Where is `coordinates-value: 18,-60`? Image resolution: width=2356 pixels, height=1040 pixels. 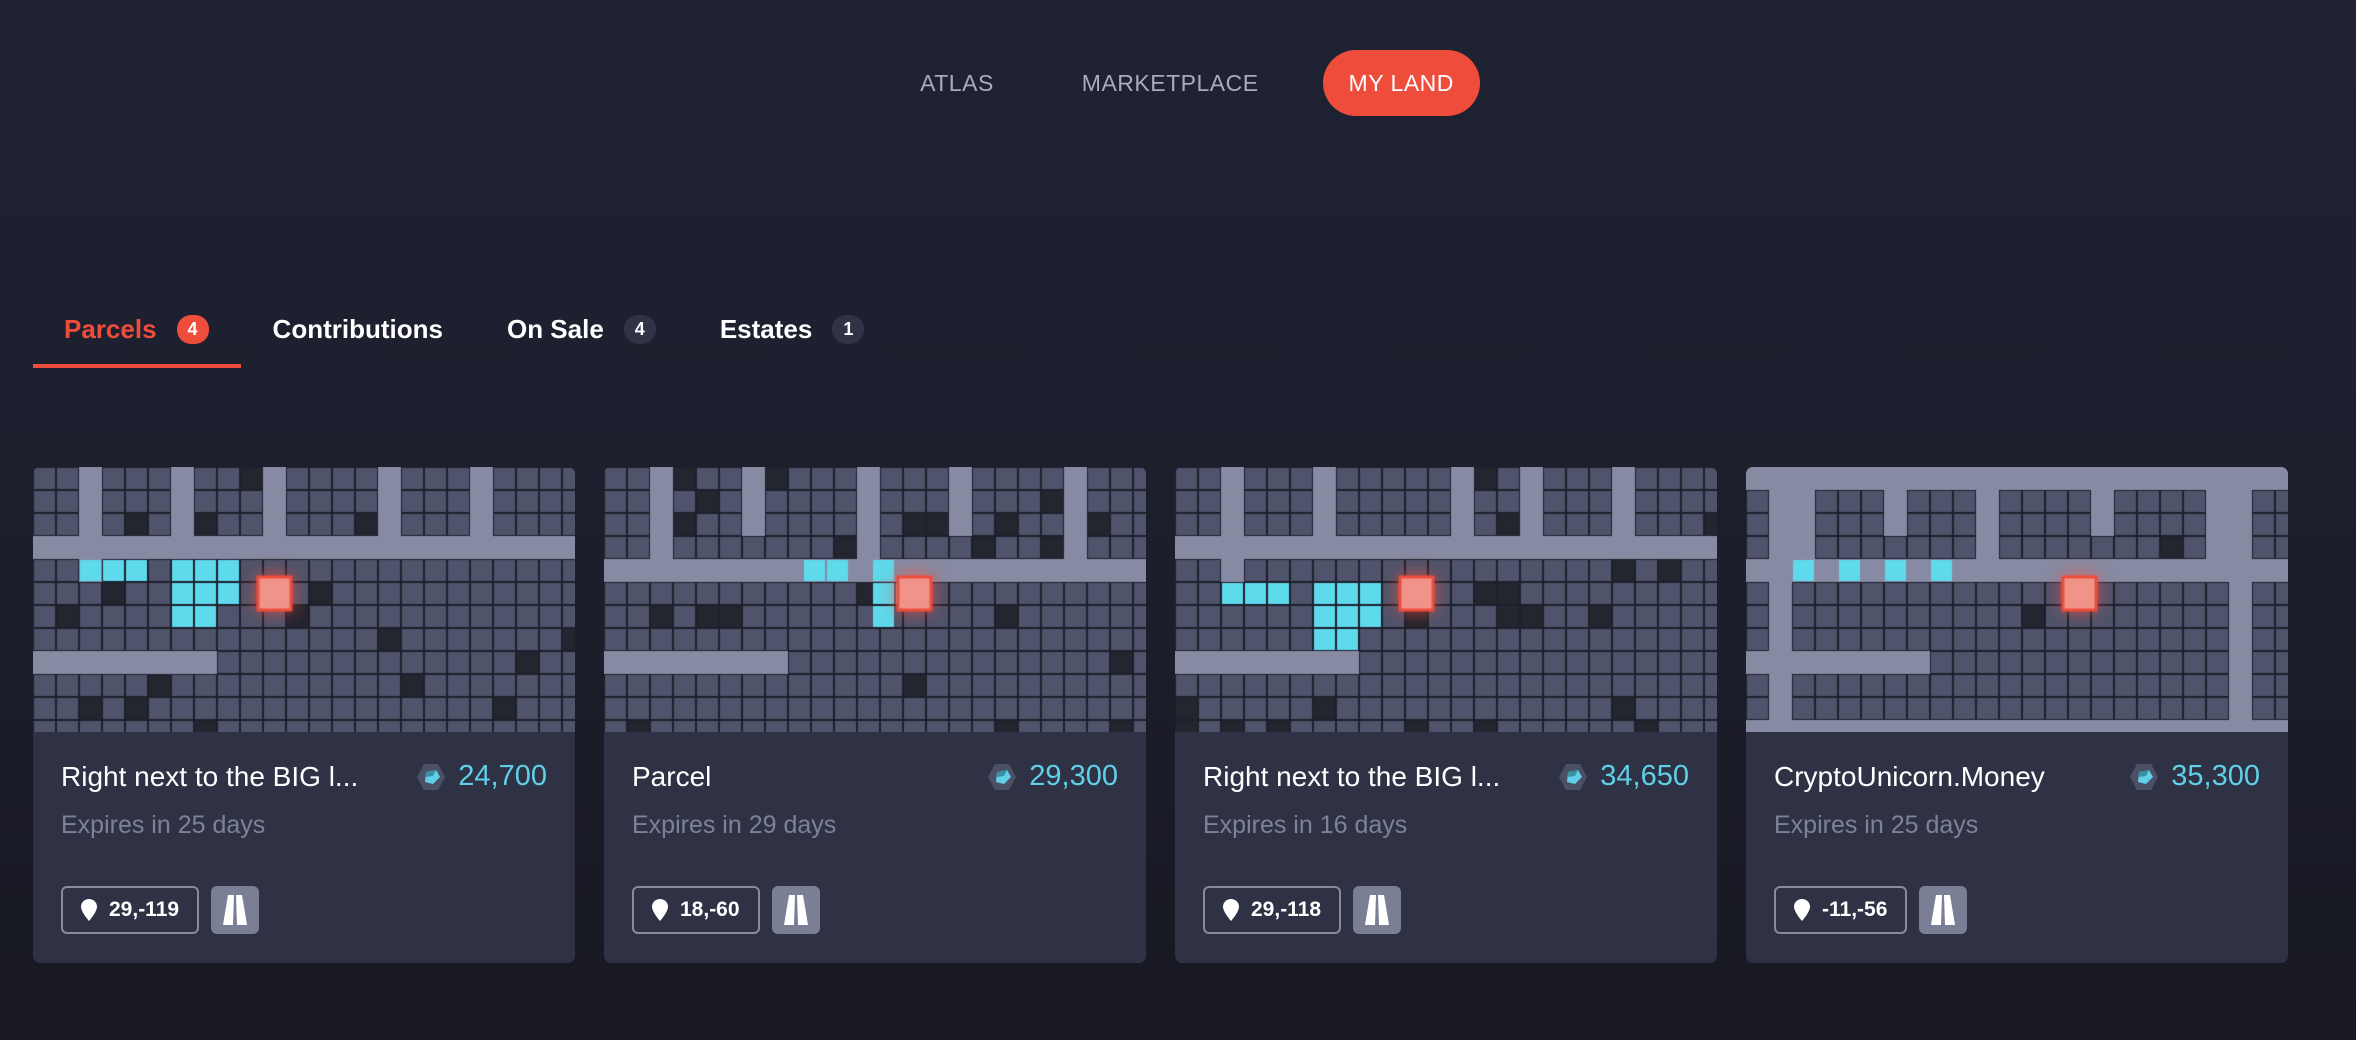 coordinates-value: 18,-60 is located at coordinates (710, 909).